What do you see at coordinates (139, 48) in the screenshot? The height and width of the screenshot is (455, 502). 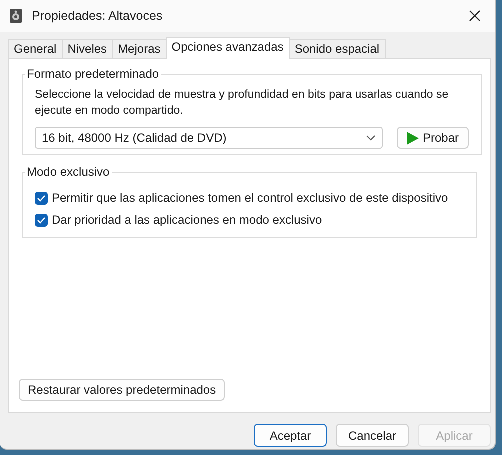 I see `tab: Mejoras` at bounding box center [139, 48].